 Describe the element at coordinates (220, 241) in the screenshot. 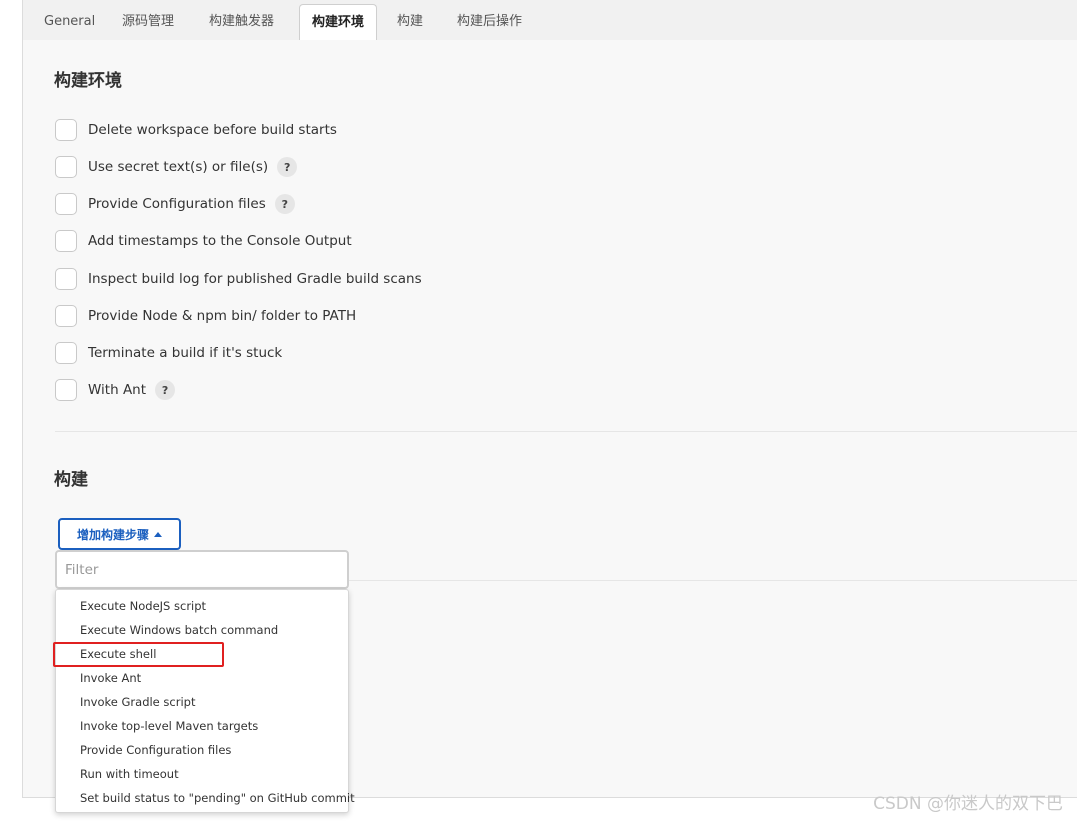

I see `option-label: Add timestamps to the Console Output` at that location.